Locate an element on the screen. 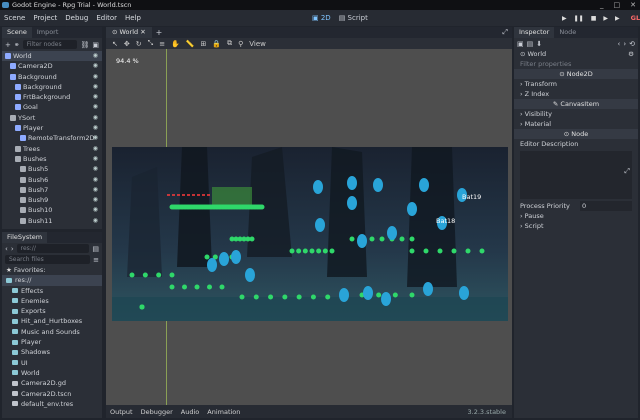 The image size is (640, 420). new-resource-icon: ▣ is located at coordinates (520, 44).